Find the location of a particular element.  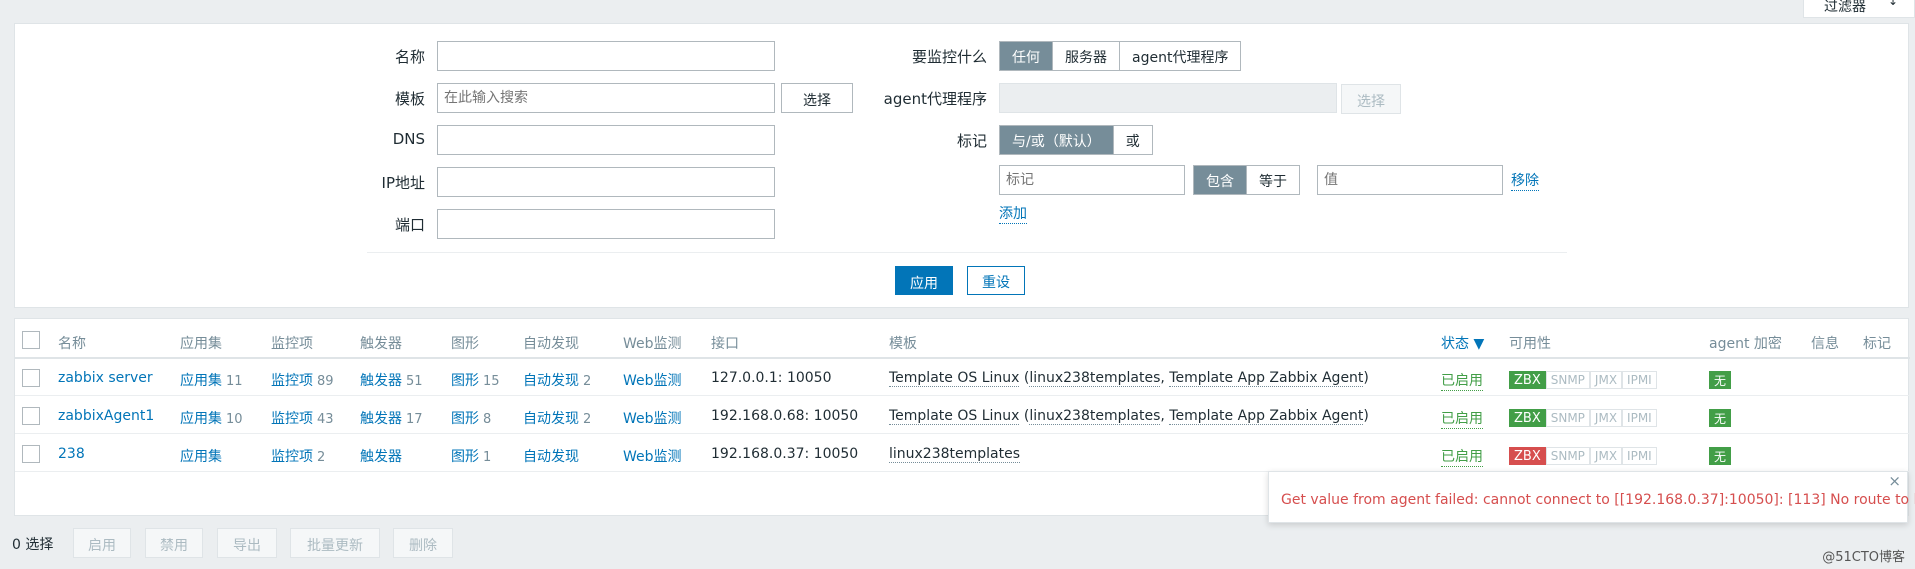

reset-button: 重设 is located at coordinates (996, 280).